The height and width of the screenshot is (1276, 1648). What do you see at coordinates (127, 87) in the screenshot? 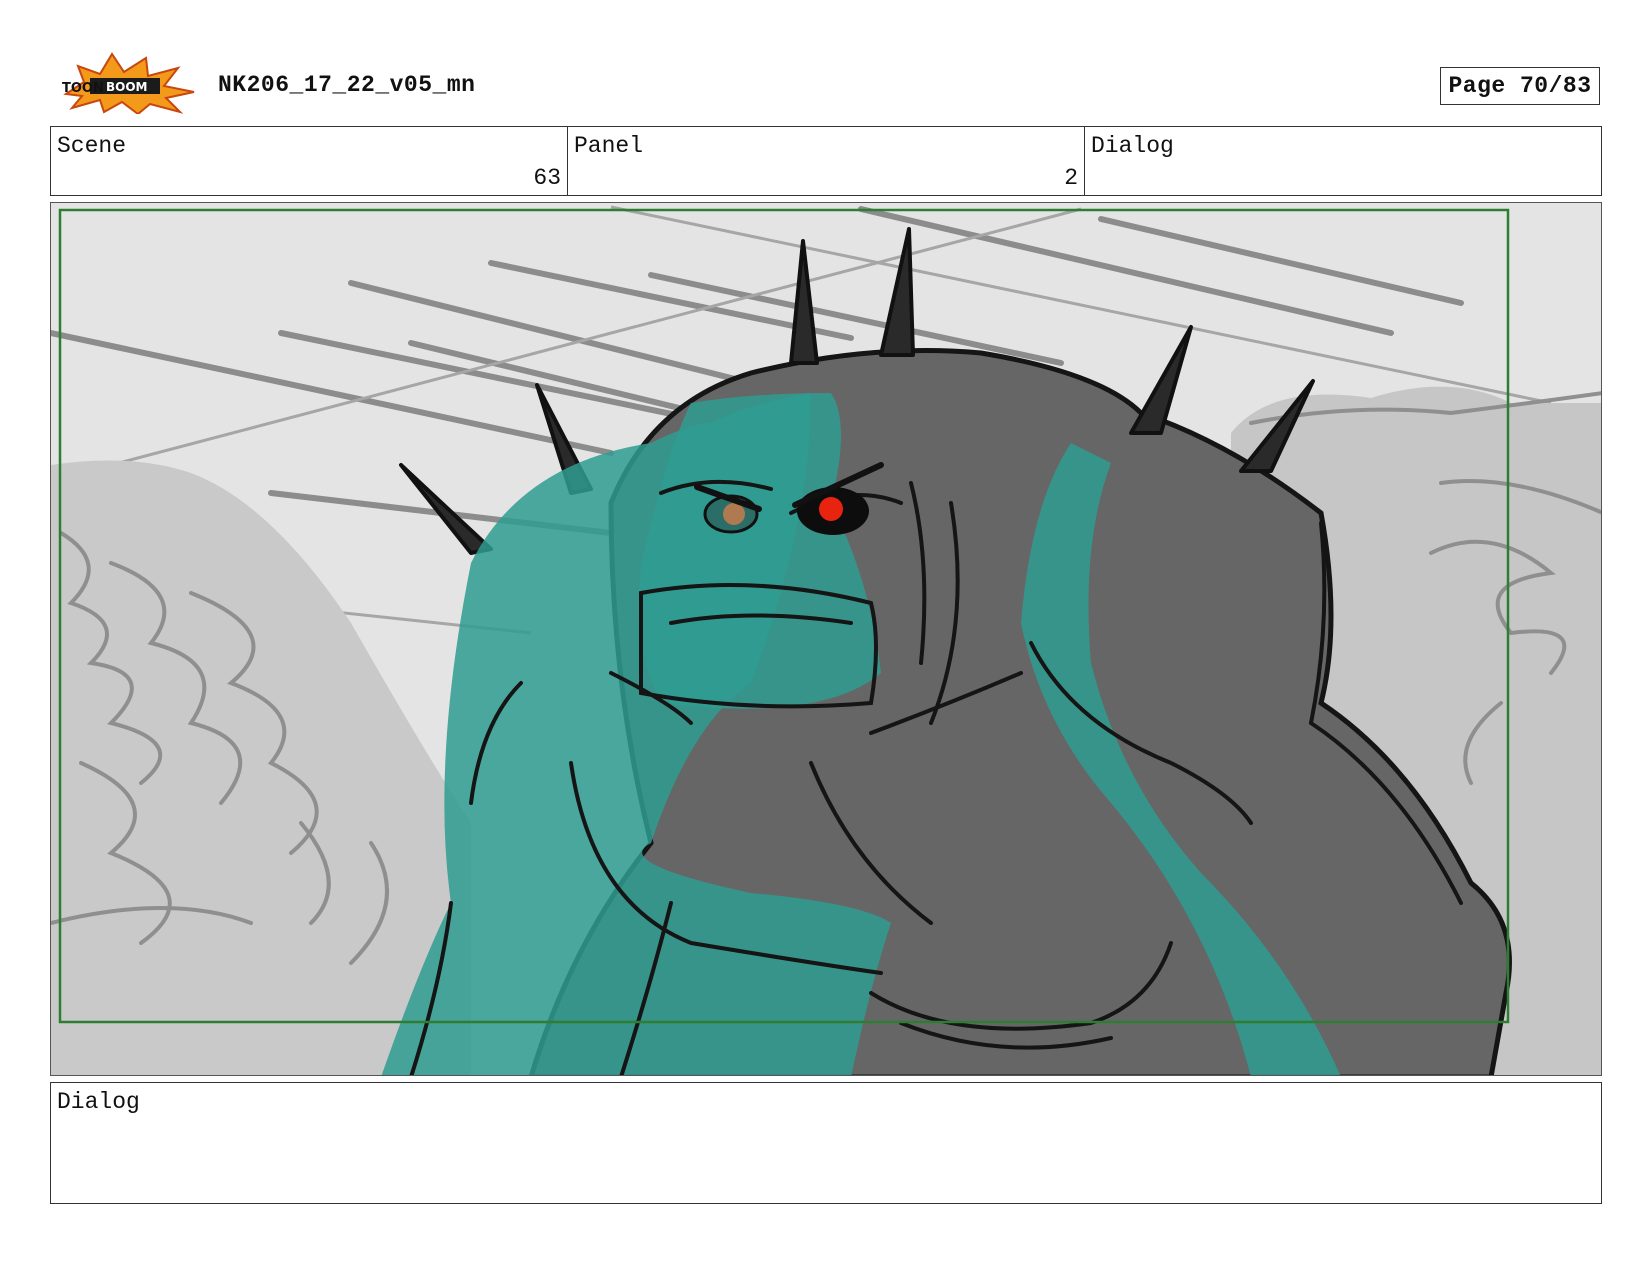
I see `svg-text: BOOM` at bounding box center [127, 87].